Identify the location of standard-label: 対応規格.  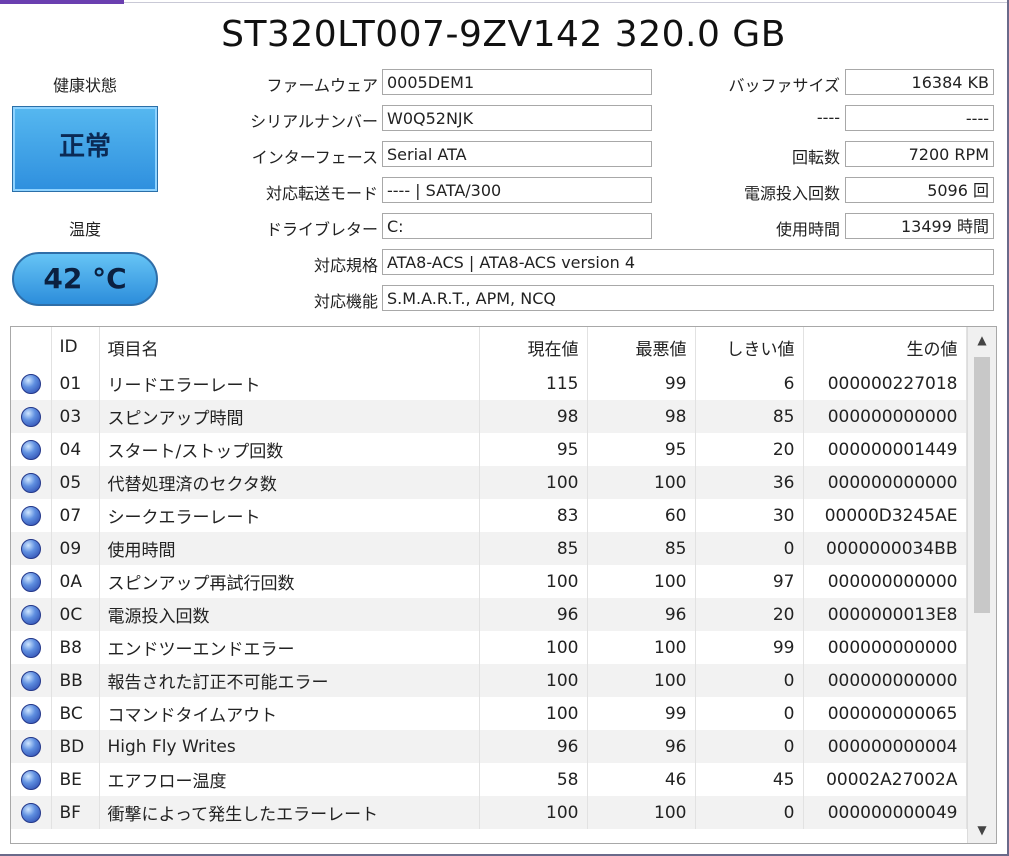
(345, 265).